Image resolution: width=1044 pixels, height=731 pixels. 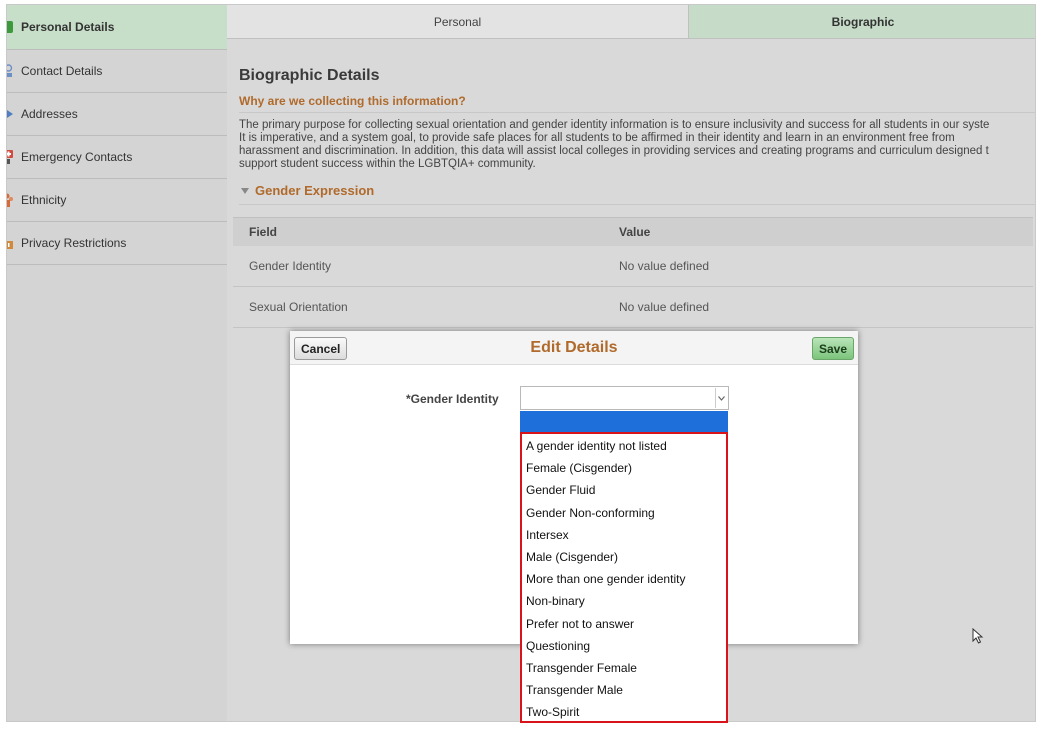 I want to click on sidebar-item-label: Contact Details, so click(x=62, y=71).